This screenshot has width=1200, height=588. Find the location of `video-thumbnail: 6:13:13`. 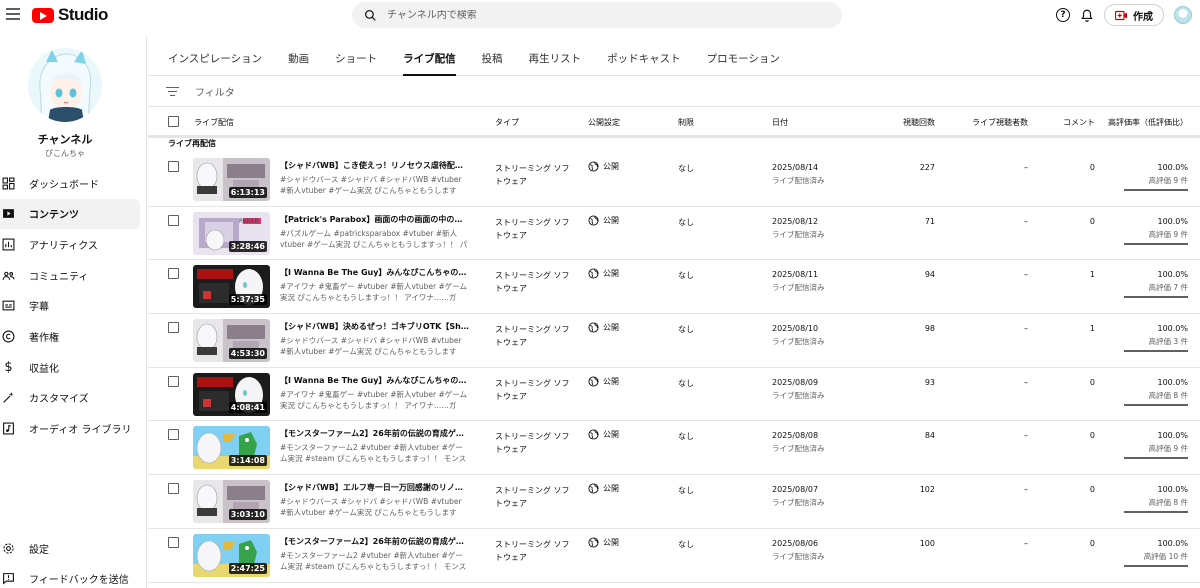

video-thumbnail: 6:13:13 is located at coordinates (231, 179).